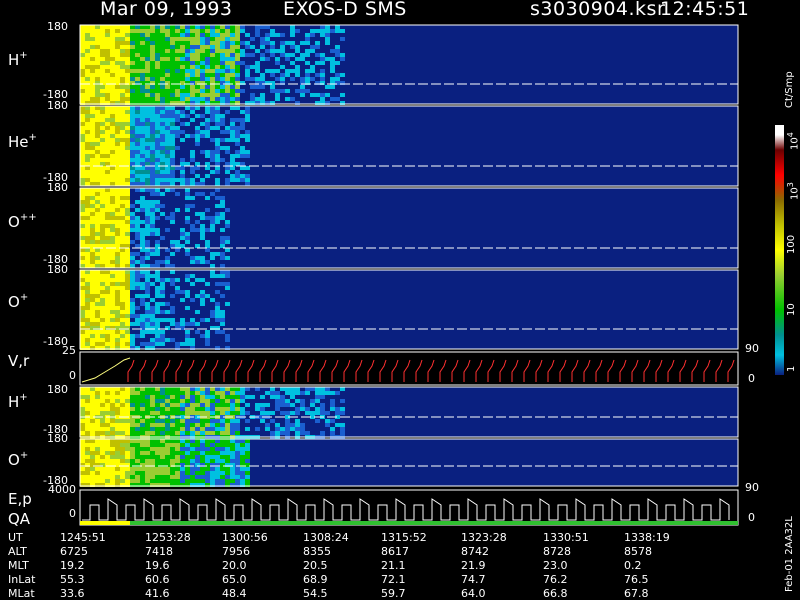  Describe the element at coordinates (245, 537) in the screenshot. I see `footer-cell: 1300:56` at that location.